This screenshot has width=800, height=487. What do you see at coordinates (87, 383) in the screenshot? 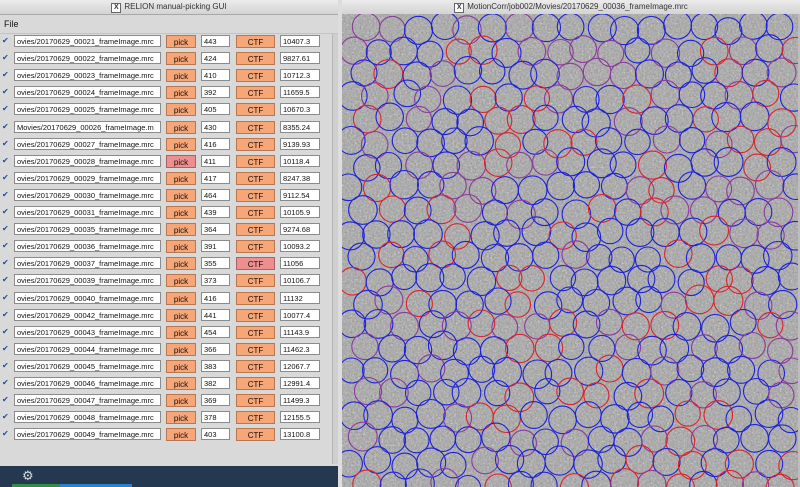
I see `micrograph-filename: ovies/20170629_00046_frameImage.mrc` at bounding box center [87, 383].